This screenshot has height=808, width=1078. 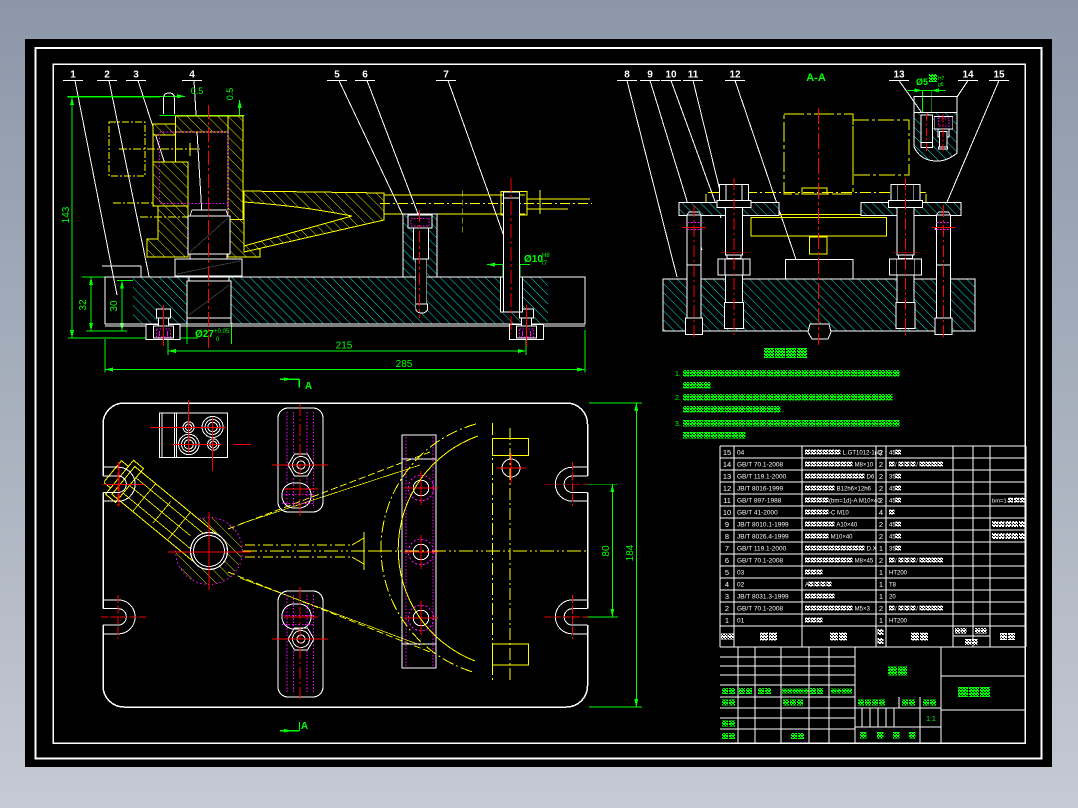 What do you see at coordinates (204, 334) in the screenshot?
I see `svg-text: Ø27` at bounding box center [204, 334].